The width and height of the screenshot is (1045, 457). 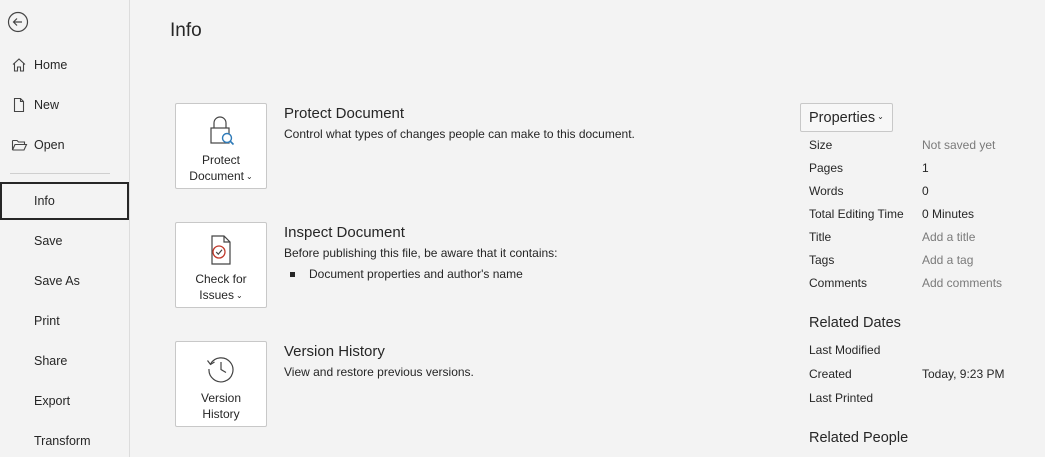 I want to click on back-arrow-icon, so click(x=18, y=22).